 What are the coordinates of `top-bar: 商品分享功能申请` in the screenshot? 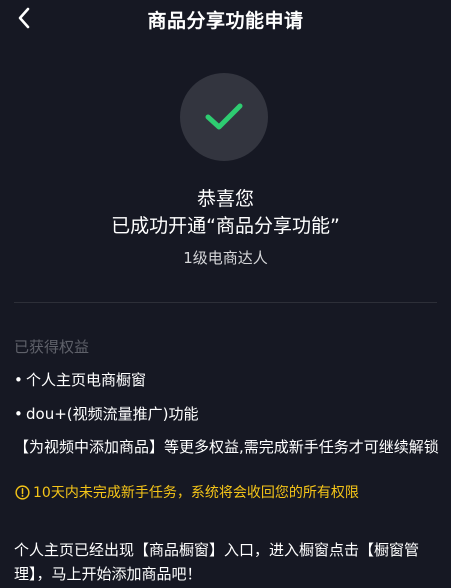 It's located at (225, 18).